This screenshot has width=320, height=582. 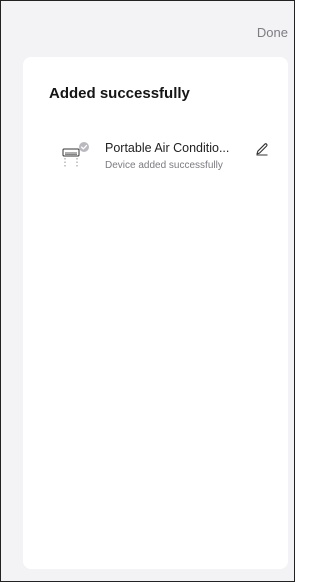 I want to click on page-title: Added successfully, so click(x=119, y=93).